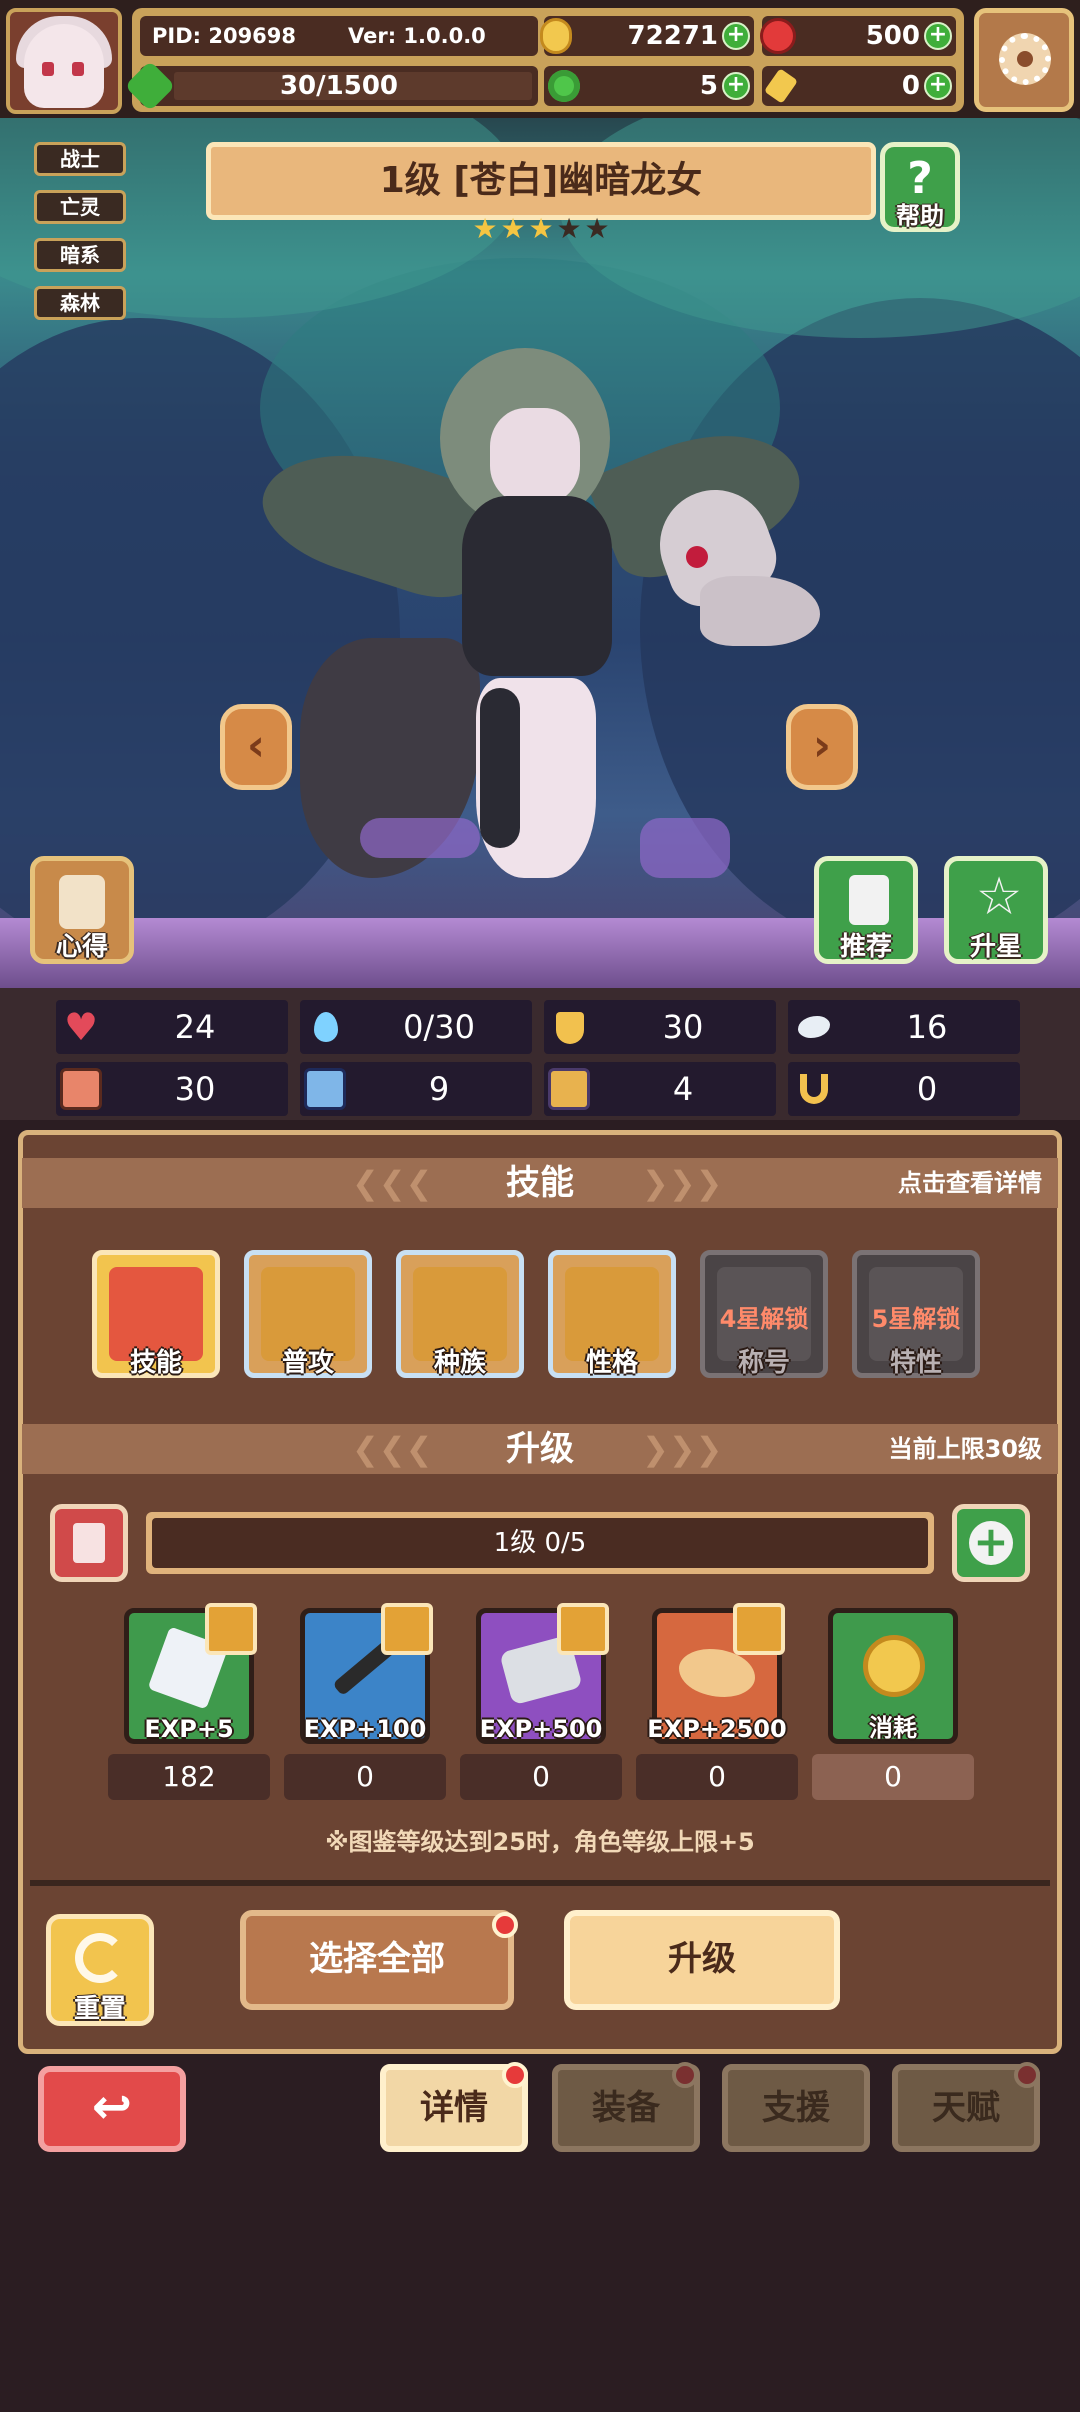 The width and height of the screenshot is (1080, 2412). I want to click on add-key-button: +, so click(938, 86).